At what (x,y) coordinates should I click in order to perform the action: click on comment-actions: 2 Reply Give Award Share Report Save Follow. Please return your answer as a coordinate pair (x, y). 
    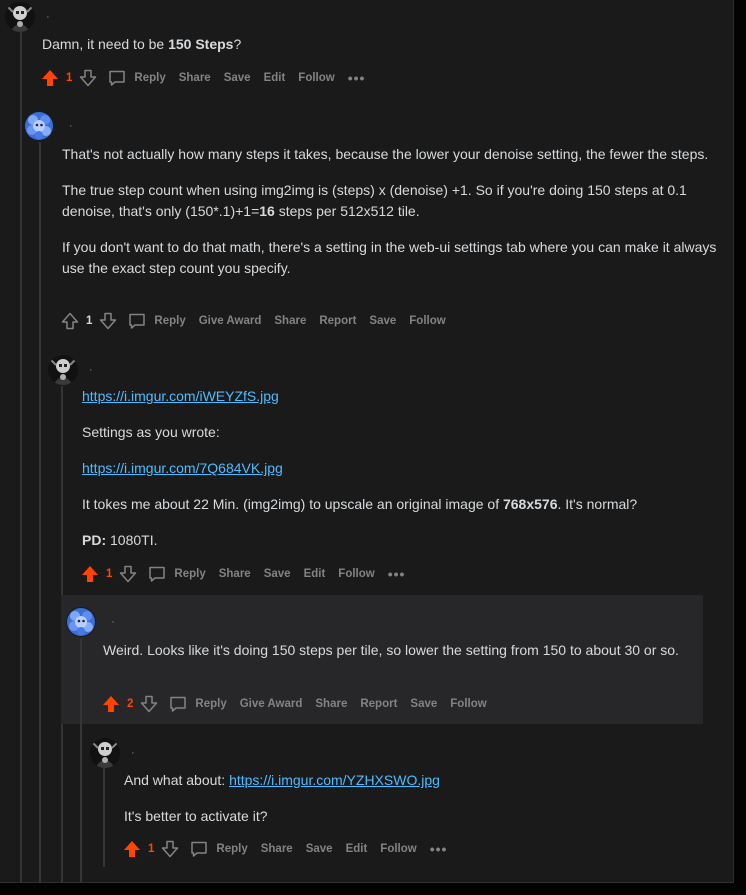
    Looking at the image, I should click on (300, 704).